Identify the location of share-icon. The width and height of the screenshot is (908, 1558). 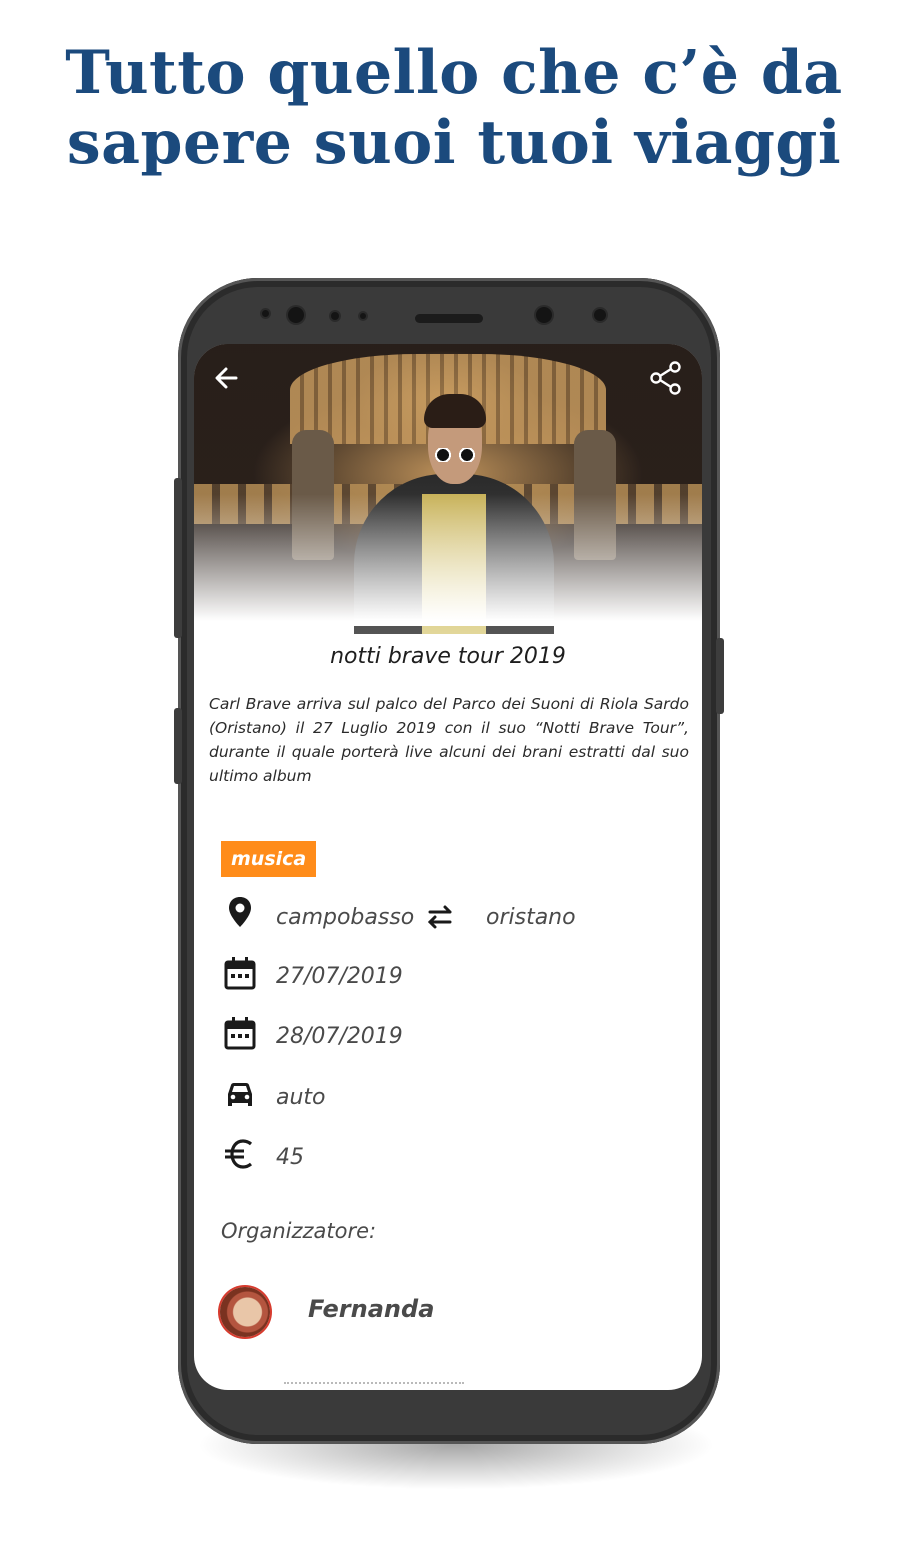
(665, 378).